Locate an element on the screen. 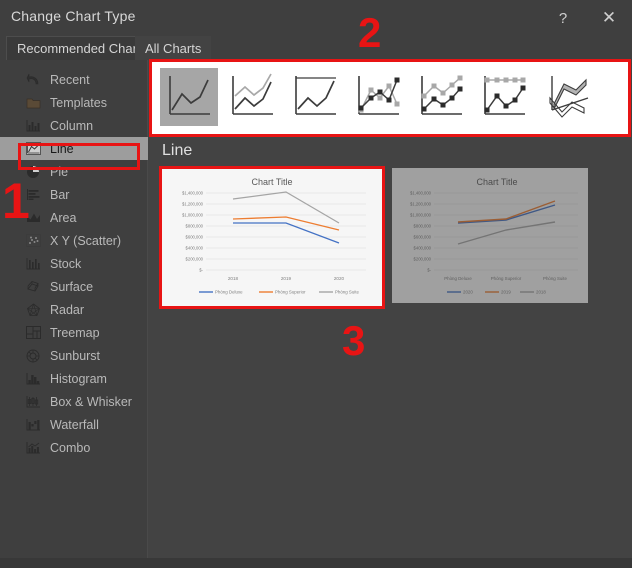 The height and width of the screenshot is (568, 632). sidebar-item-histogram: Histogram is located at coordinates (74, 378).